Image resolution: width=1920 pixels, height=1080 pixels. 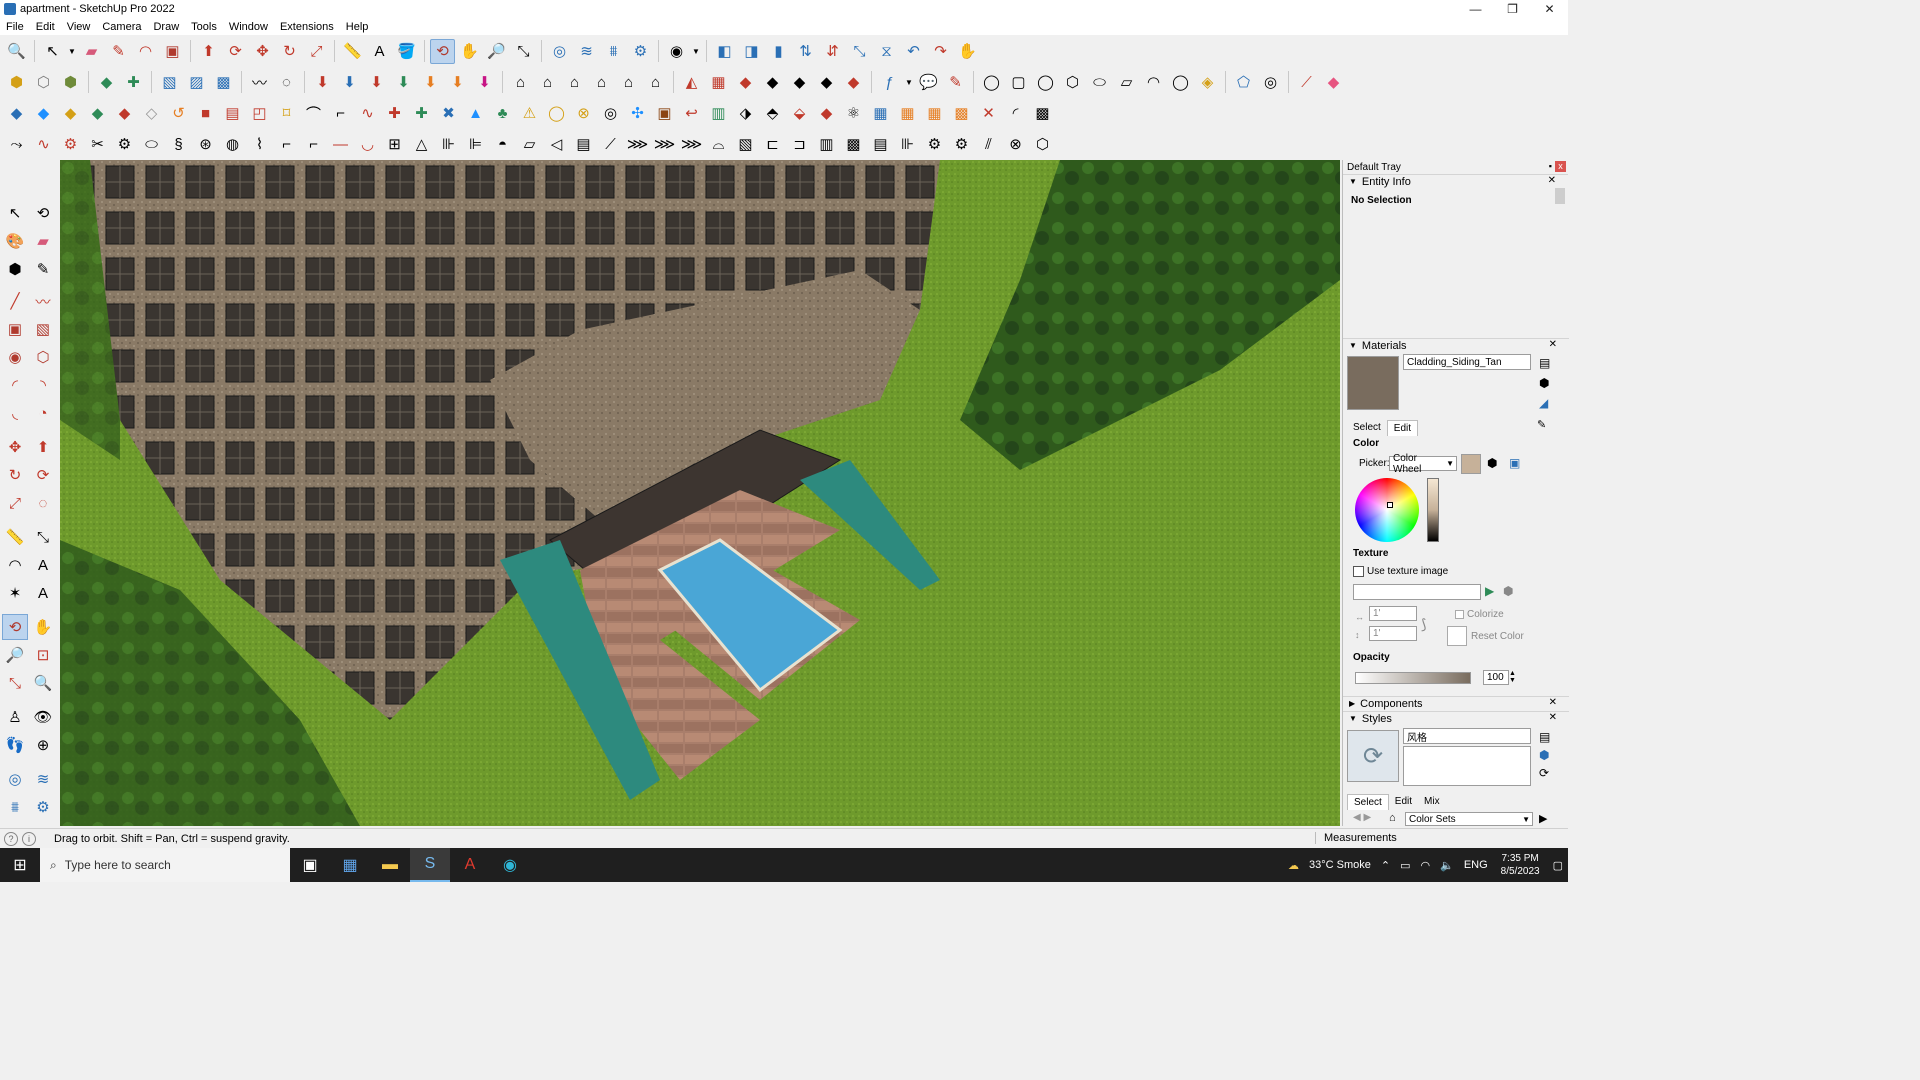 I want to click on shape-11-icon: ◎, so click(x=1270, y=82).